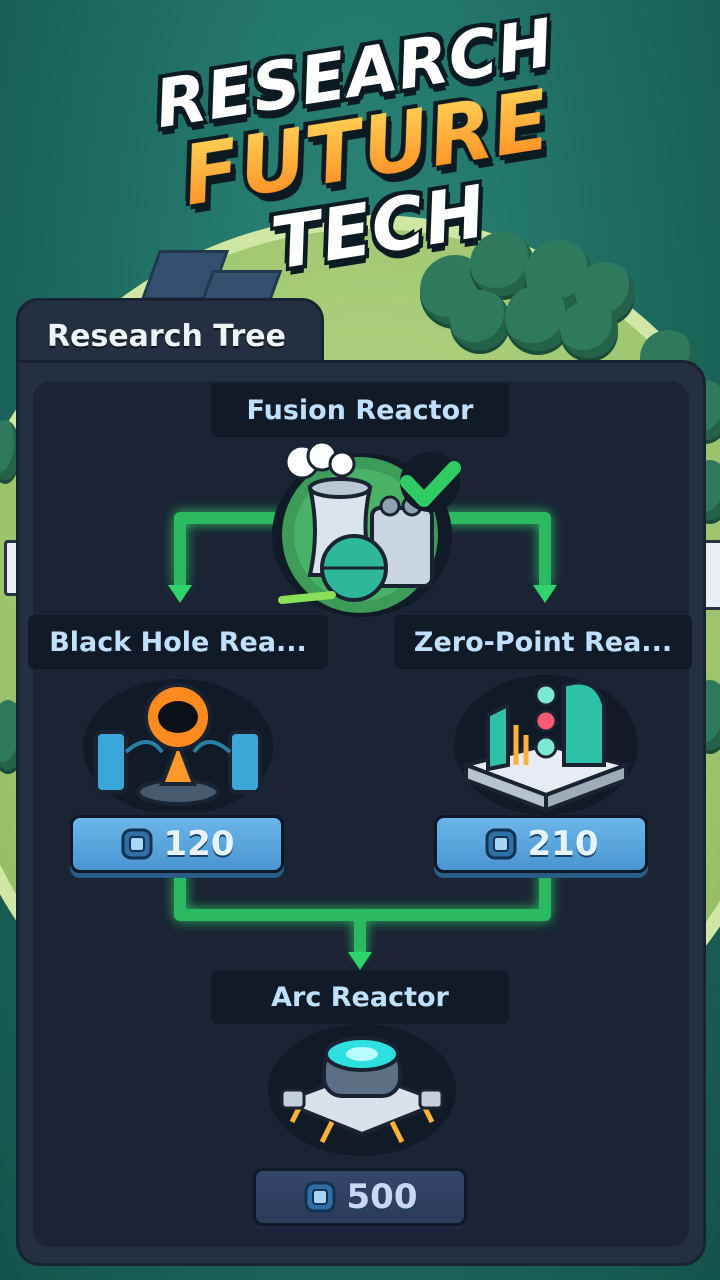  Describe the element at coordinates (199, 844) in the screenshot. I see `cost-value: 120` at that location.